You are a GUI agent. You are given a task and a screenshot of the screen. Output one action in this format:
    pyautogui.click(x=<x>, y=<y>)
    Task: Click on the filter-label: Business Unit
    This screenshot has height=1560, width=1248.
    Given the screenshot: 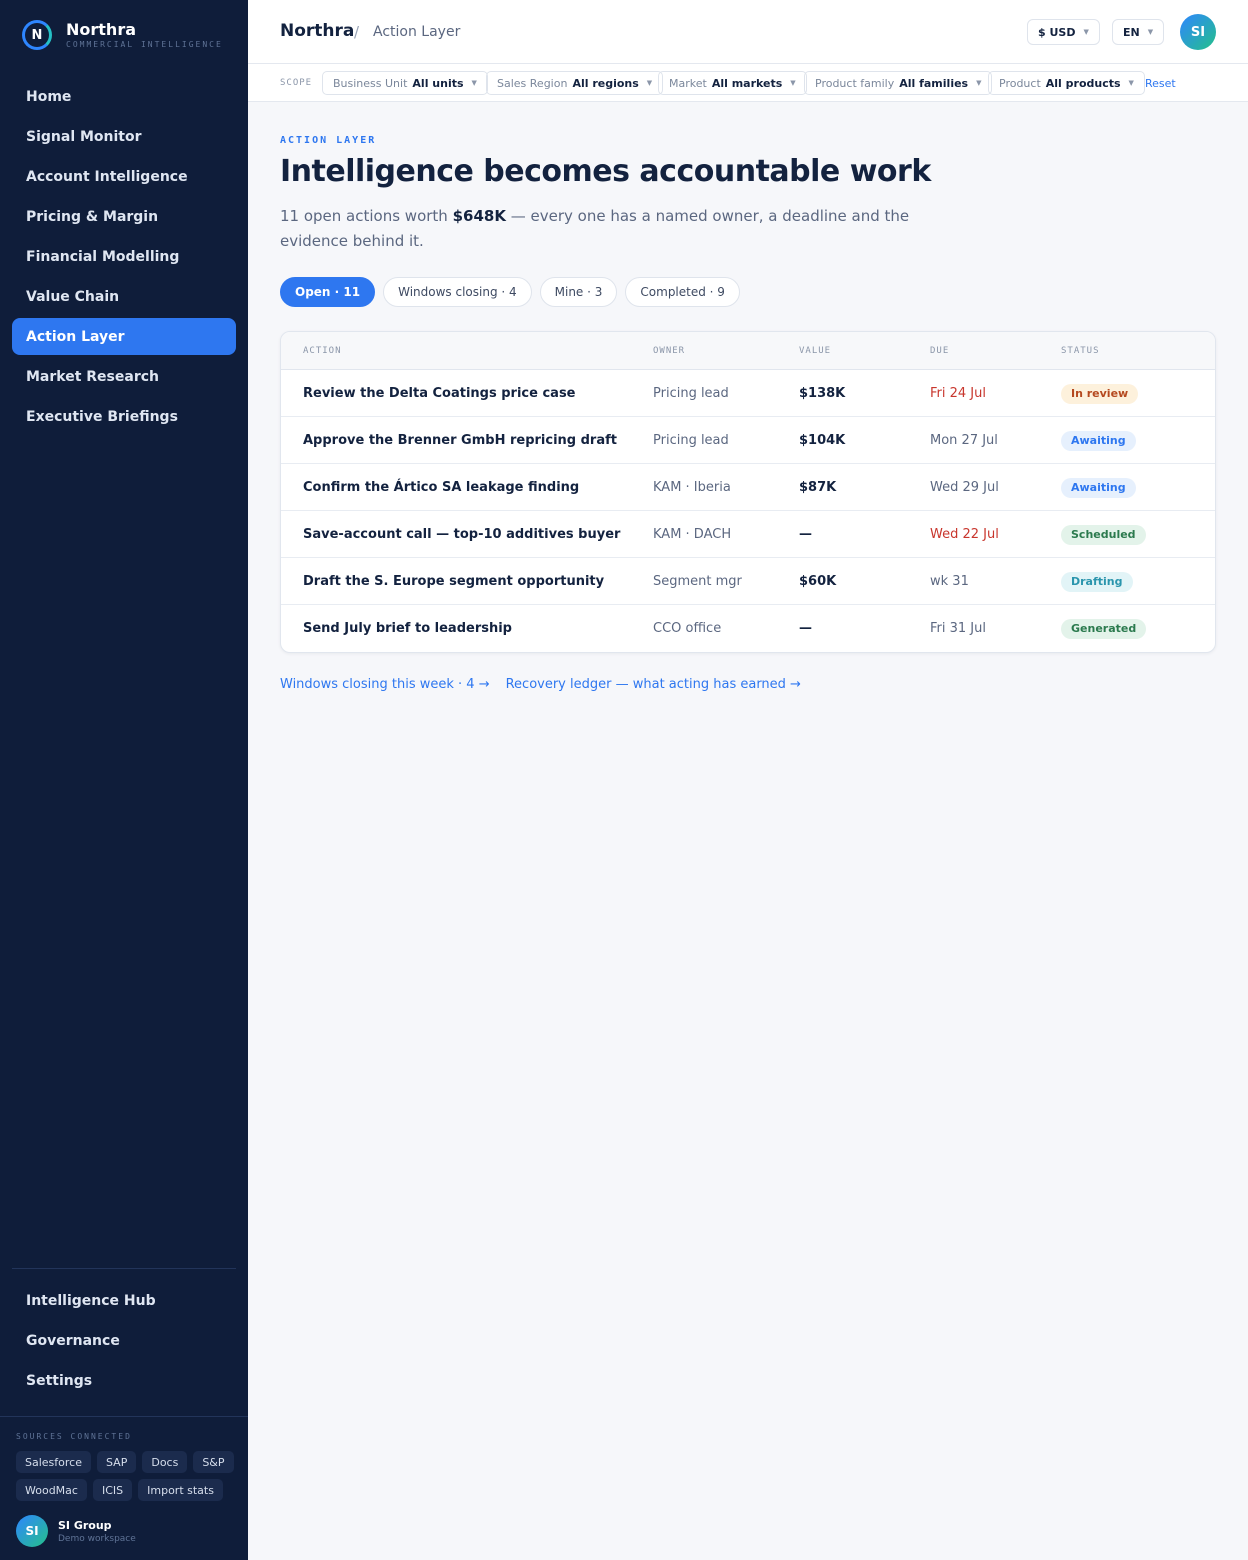 What is the action you would take?
    pyautogui.click(x=370, y=83)
    